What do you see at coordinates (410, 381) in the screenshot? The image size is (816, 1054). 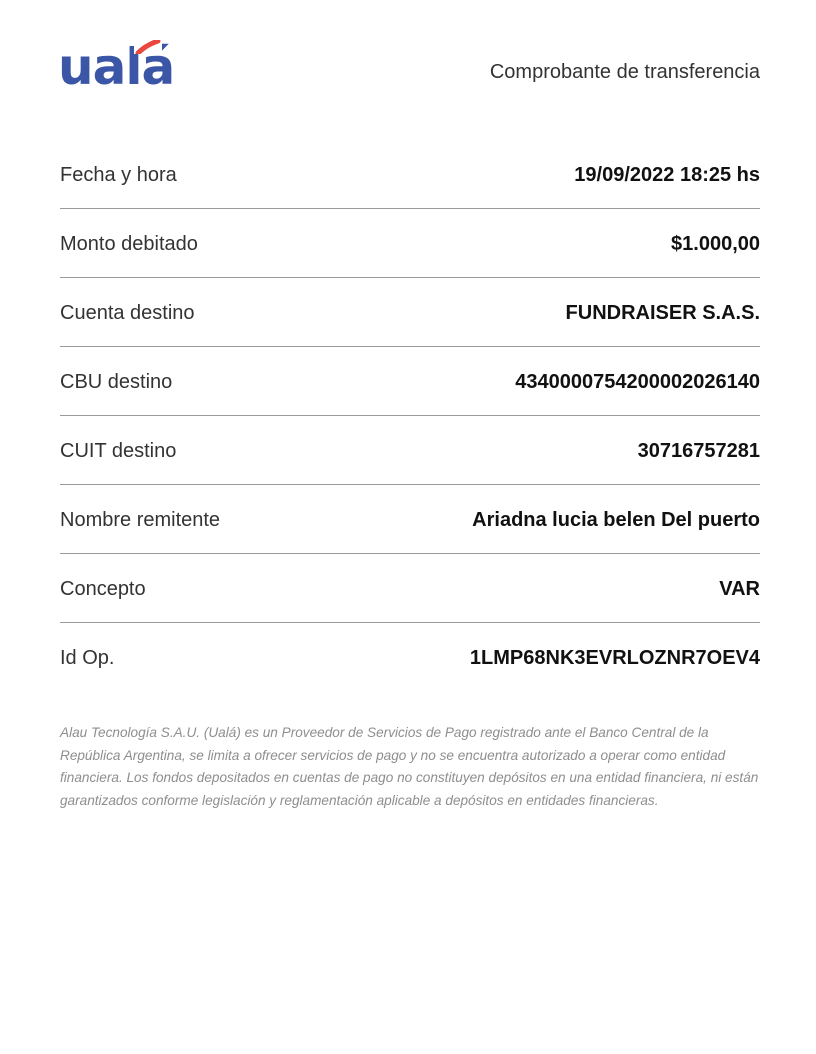 I see `detail-row-cbu: CBU destino 4340000754200002026140` at bounding box center [410, 381].